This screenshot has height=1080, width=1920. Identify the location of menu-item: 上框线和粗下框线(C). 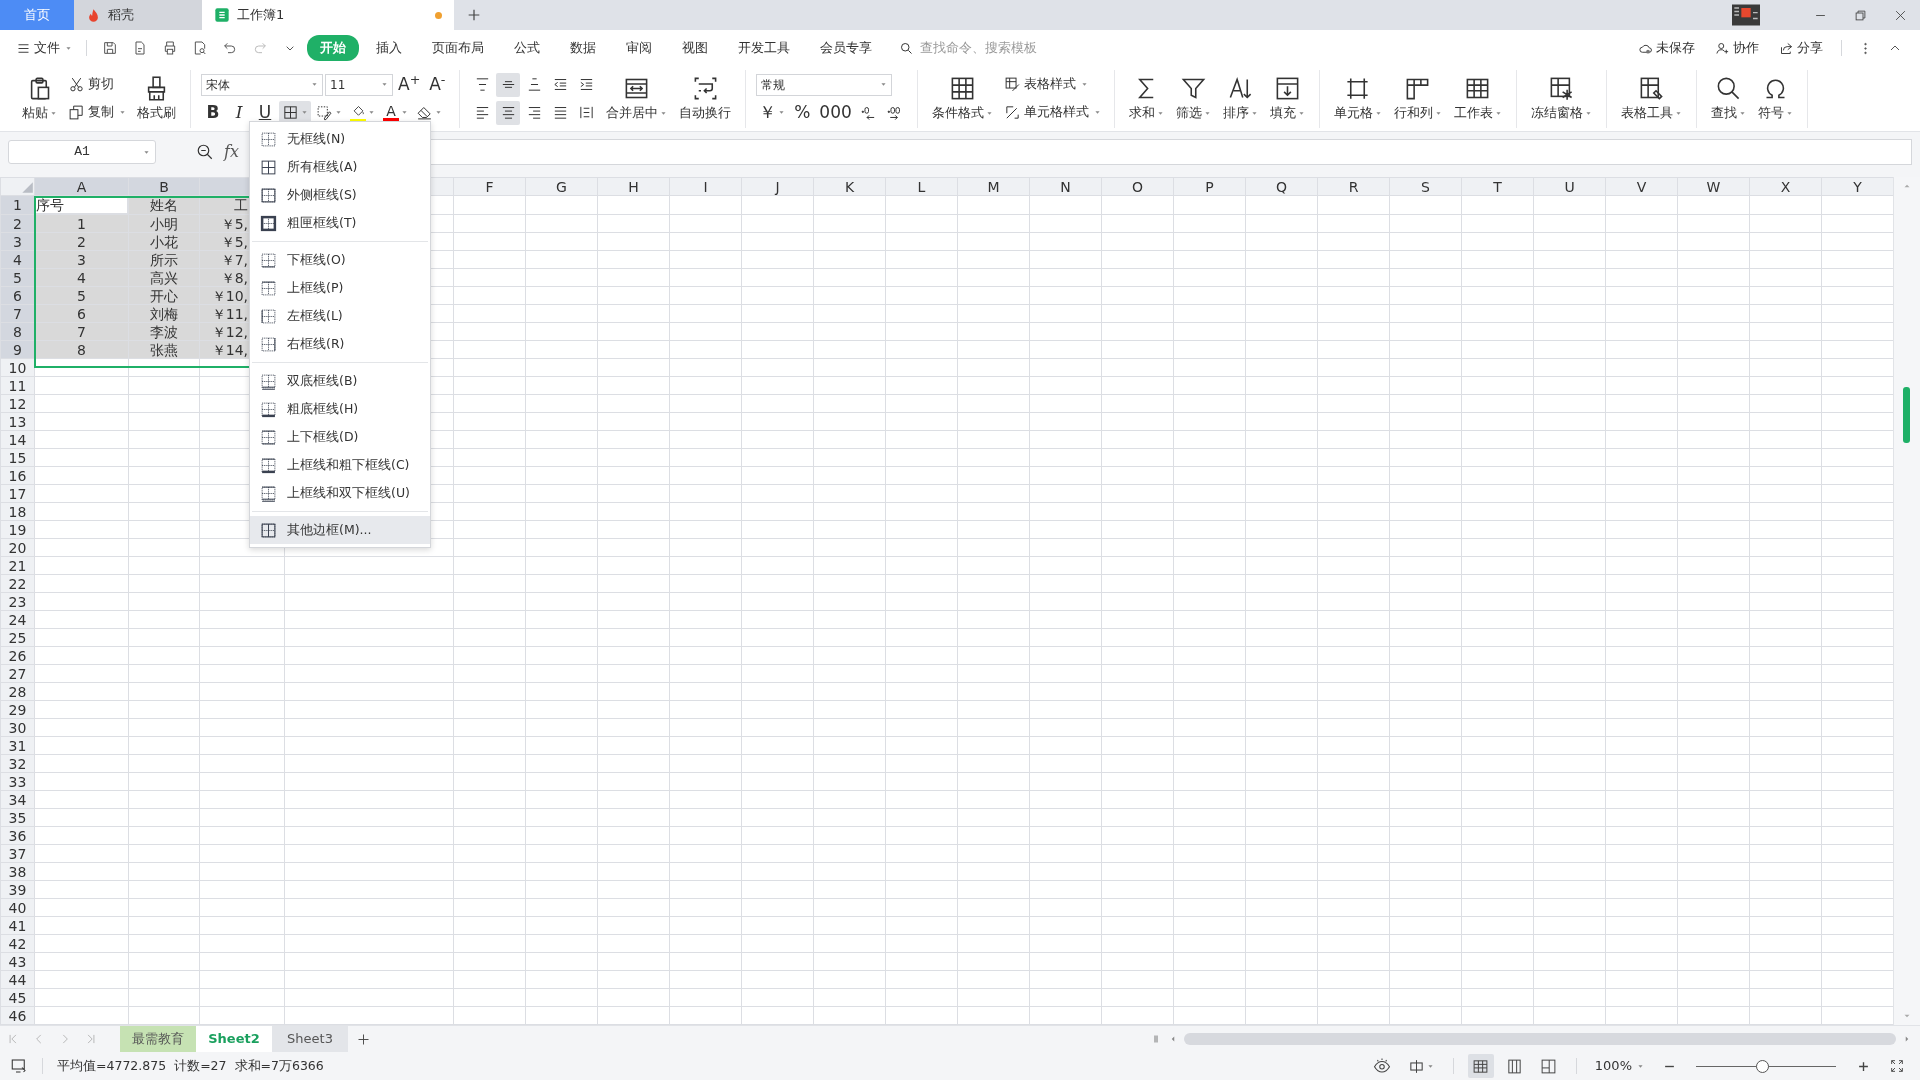
(340, 465).